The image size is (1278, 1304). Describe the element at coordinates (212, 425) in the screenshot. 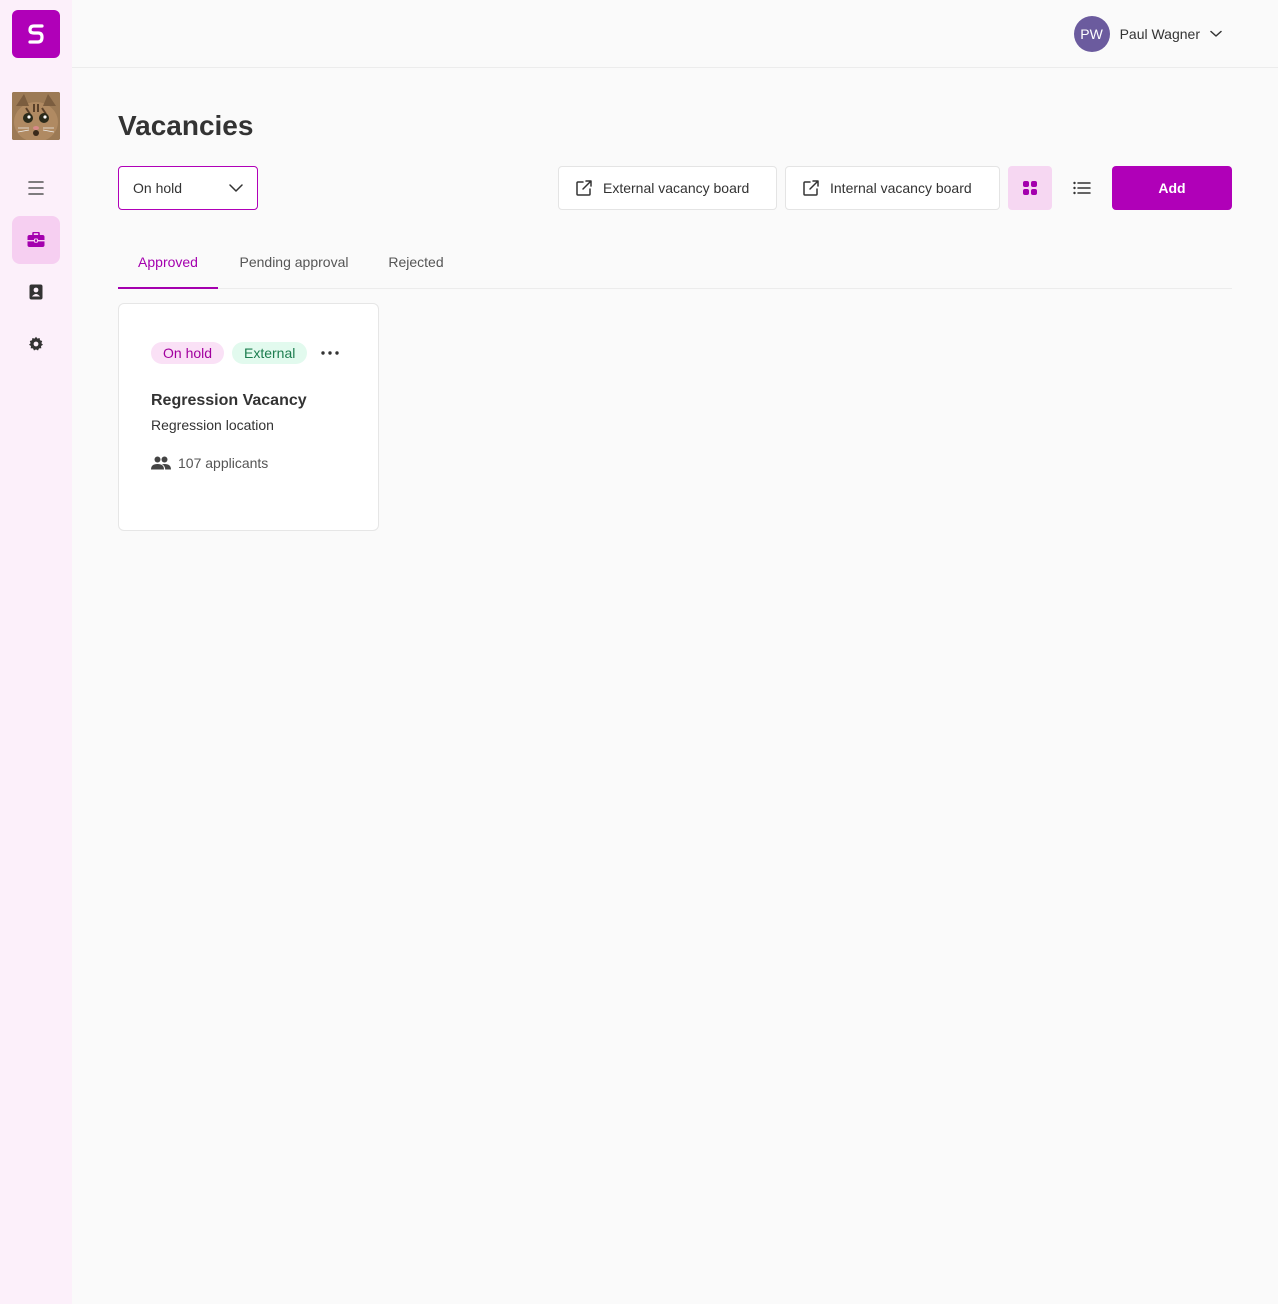

I see `vacancy-location: Regression location` at that location.